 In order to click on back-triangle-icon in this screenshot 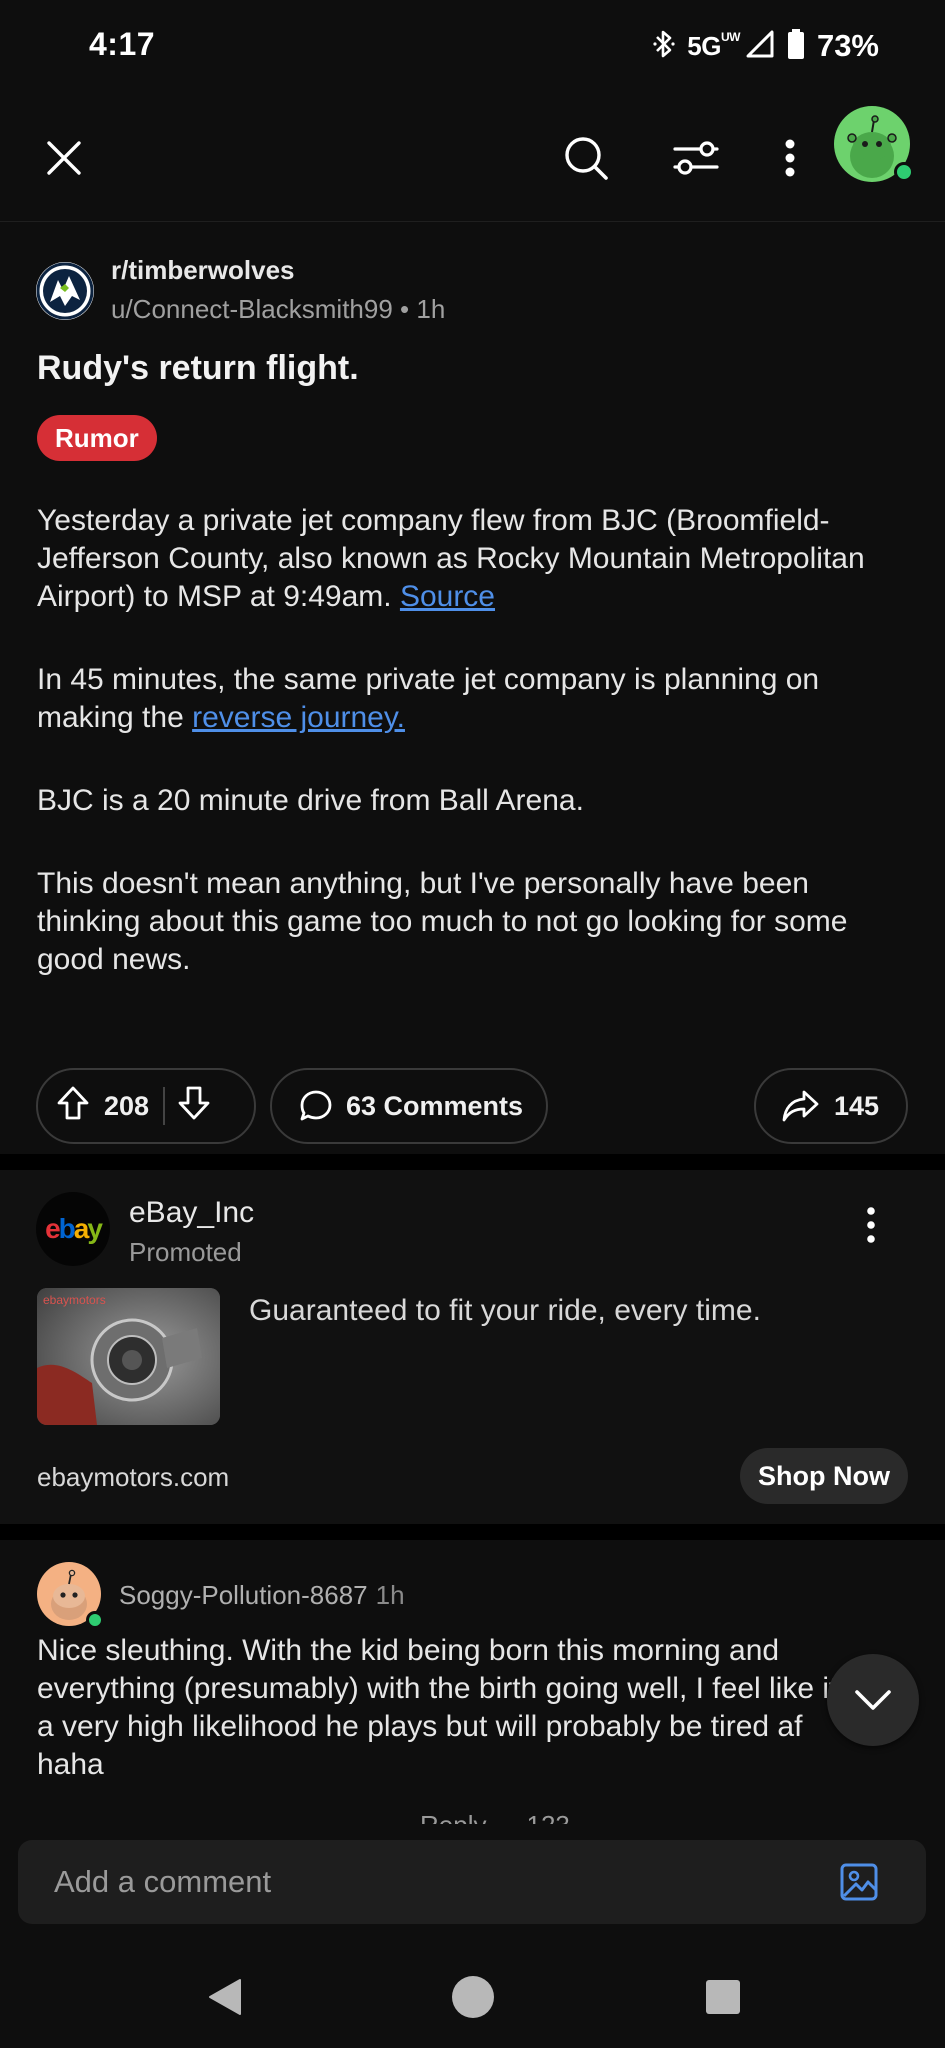, I will do `click(225, 1997)`.